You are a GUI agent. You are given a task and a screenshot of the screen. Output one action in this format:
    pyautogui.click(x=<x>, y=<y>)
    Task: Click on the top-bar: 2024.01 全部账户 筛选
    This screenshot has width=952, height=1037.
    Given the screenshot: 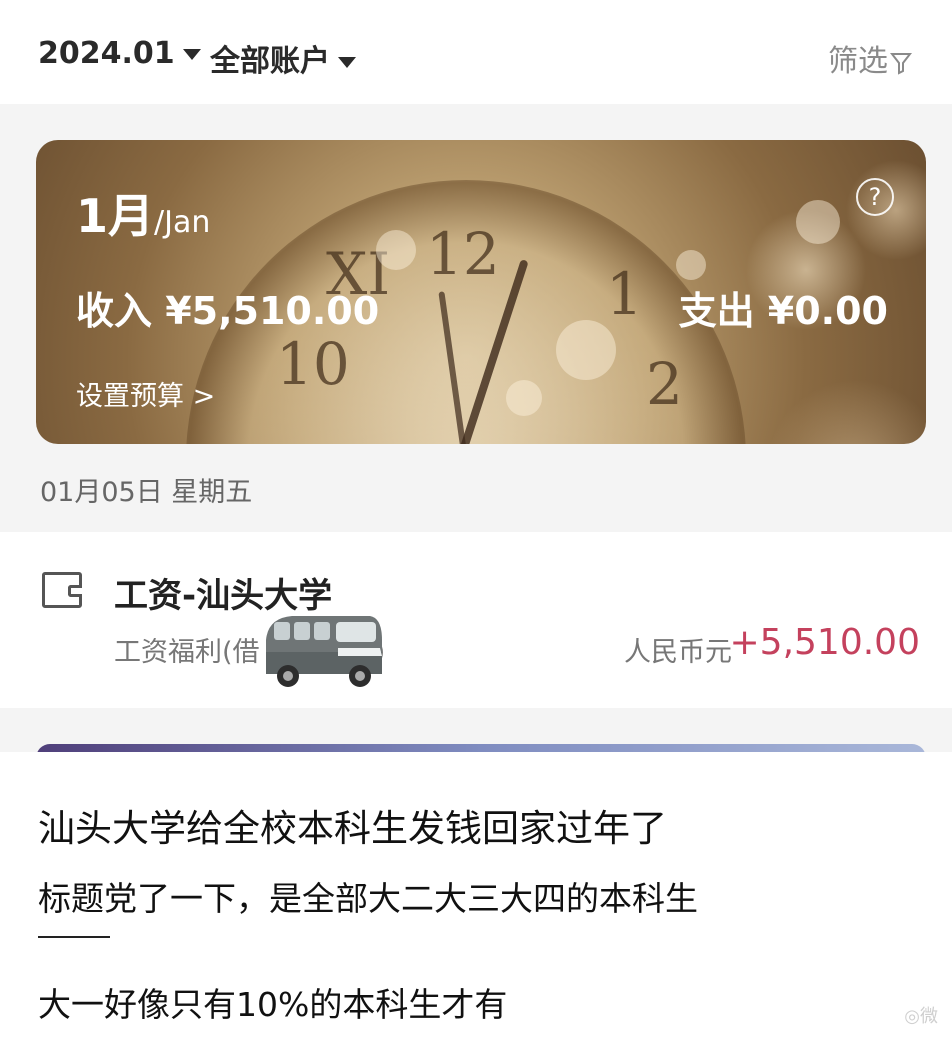 What is the action you would take?
    pyautogui.click(x=476, y=52)
    